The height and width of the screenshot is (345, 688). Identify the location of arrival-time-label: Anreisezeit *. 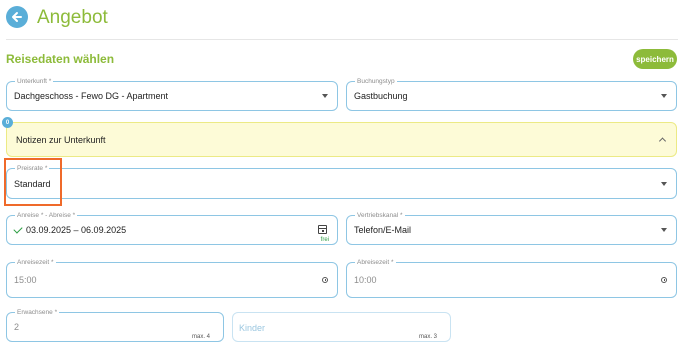
(35, 262).